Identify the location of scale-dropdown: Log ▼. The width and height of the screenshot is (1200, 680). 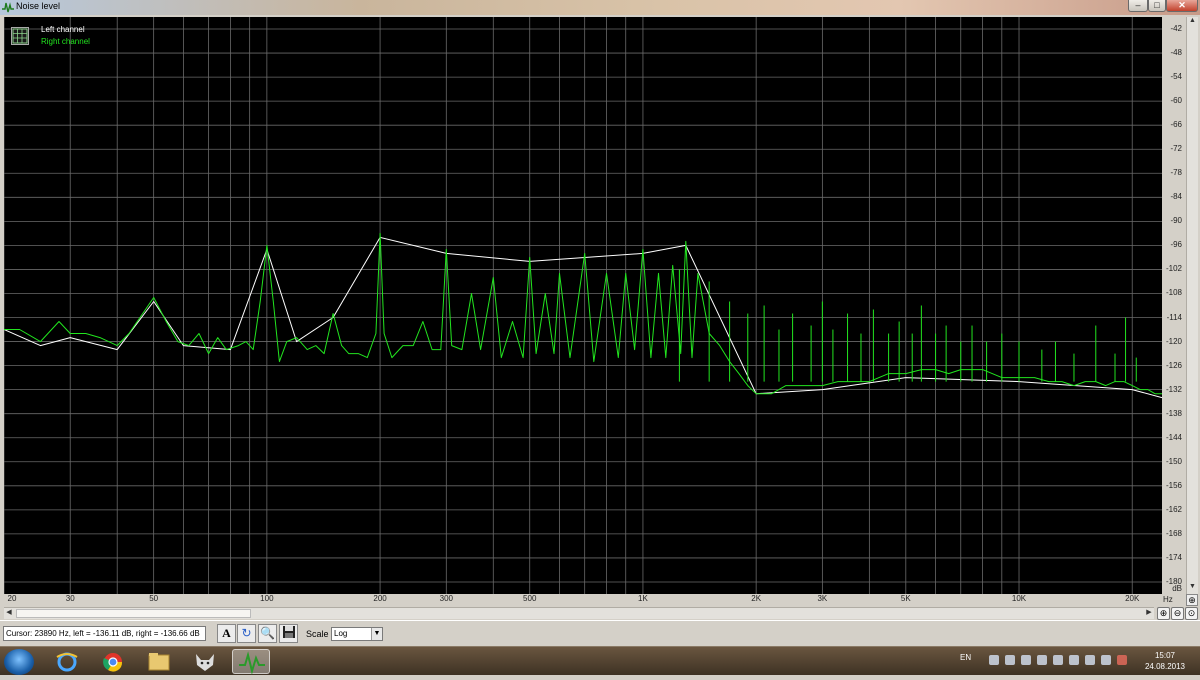
(357, 634).